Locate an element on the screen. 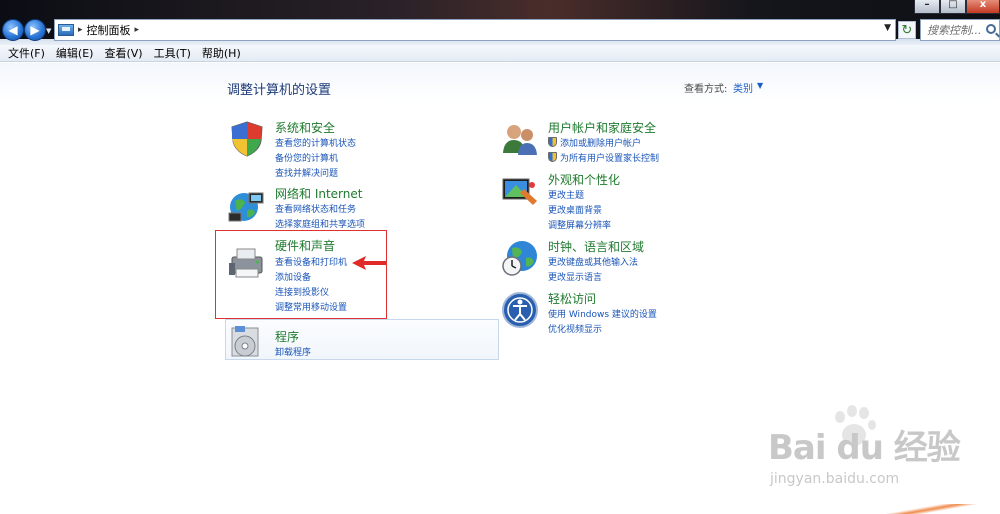 This screenshot has height=514, width=1000. minimize-icon: – is located at coordinates (927, 5).